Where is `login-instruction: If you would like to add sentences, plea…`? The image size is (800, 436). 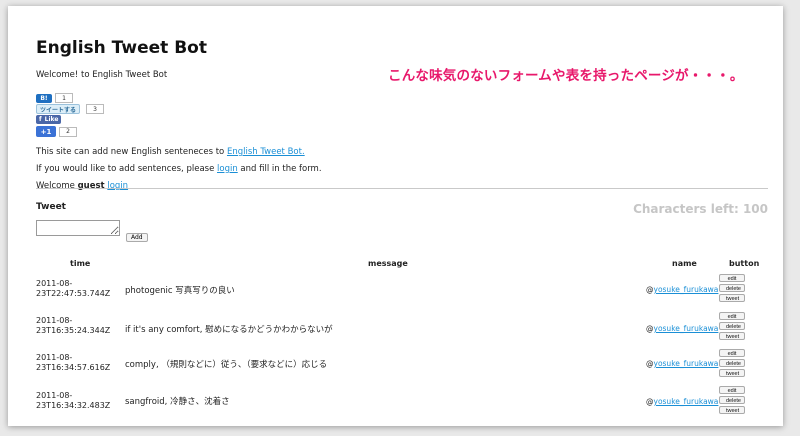
login-instruction: If you would like to add sentences, plea… is located at coordinates (179, 169).